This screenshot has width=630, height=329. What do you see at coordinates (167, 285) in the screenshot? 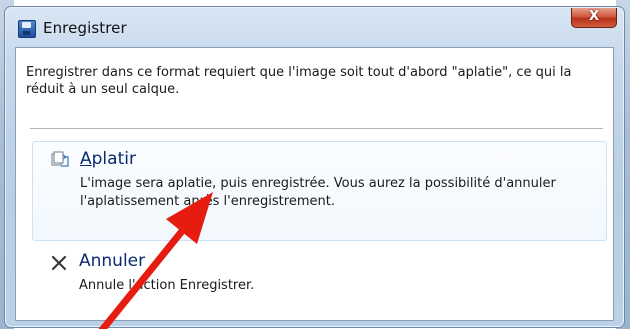
I see `cancel-description: Annule l'action Enregistrer.` at bounding box center [167, 285].